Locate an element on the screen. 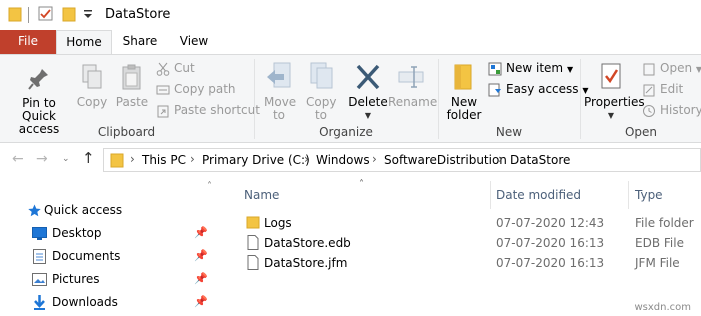 This screenshot has height=316, width=701. properties-icon is located at coordinates (611, 76).